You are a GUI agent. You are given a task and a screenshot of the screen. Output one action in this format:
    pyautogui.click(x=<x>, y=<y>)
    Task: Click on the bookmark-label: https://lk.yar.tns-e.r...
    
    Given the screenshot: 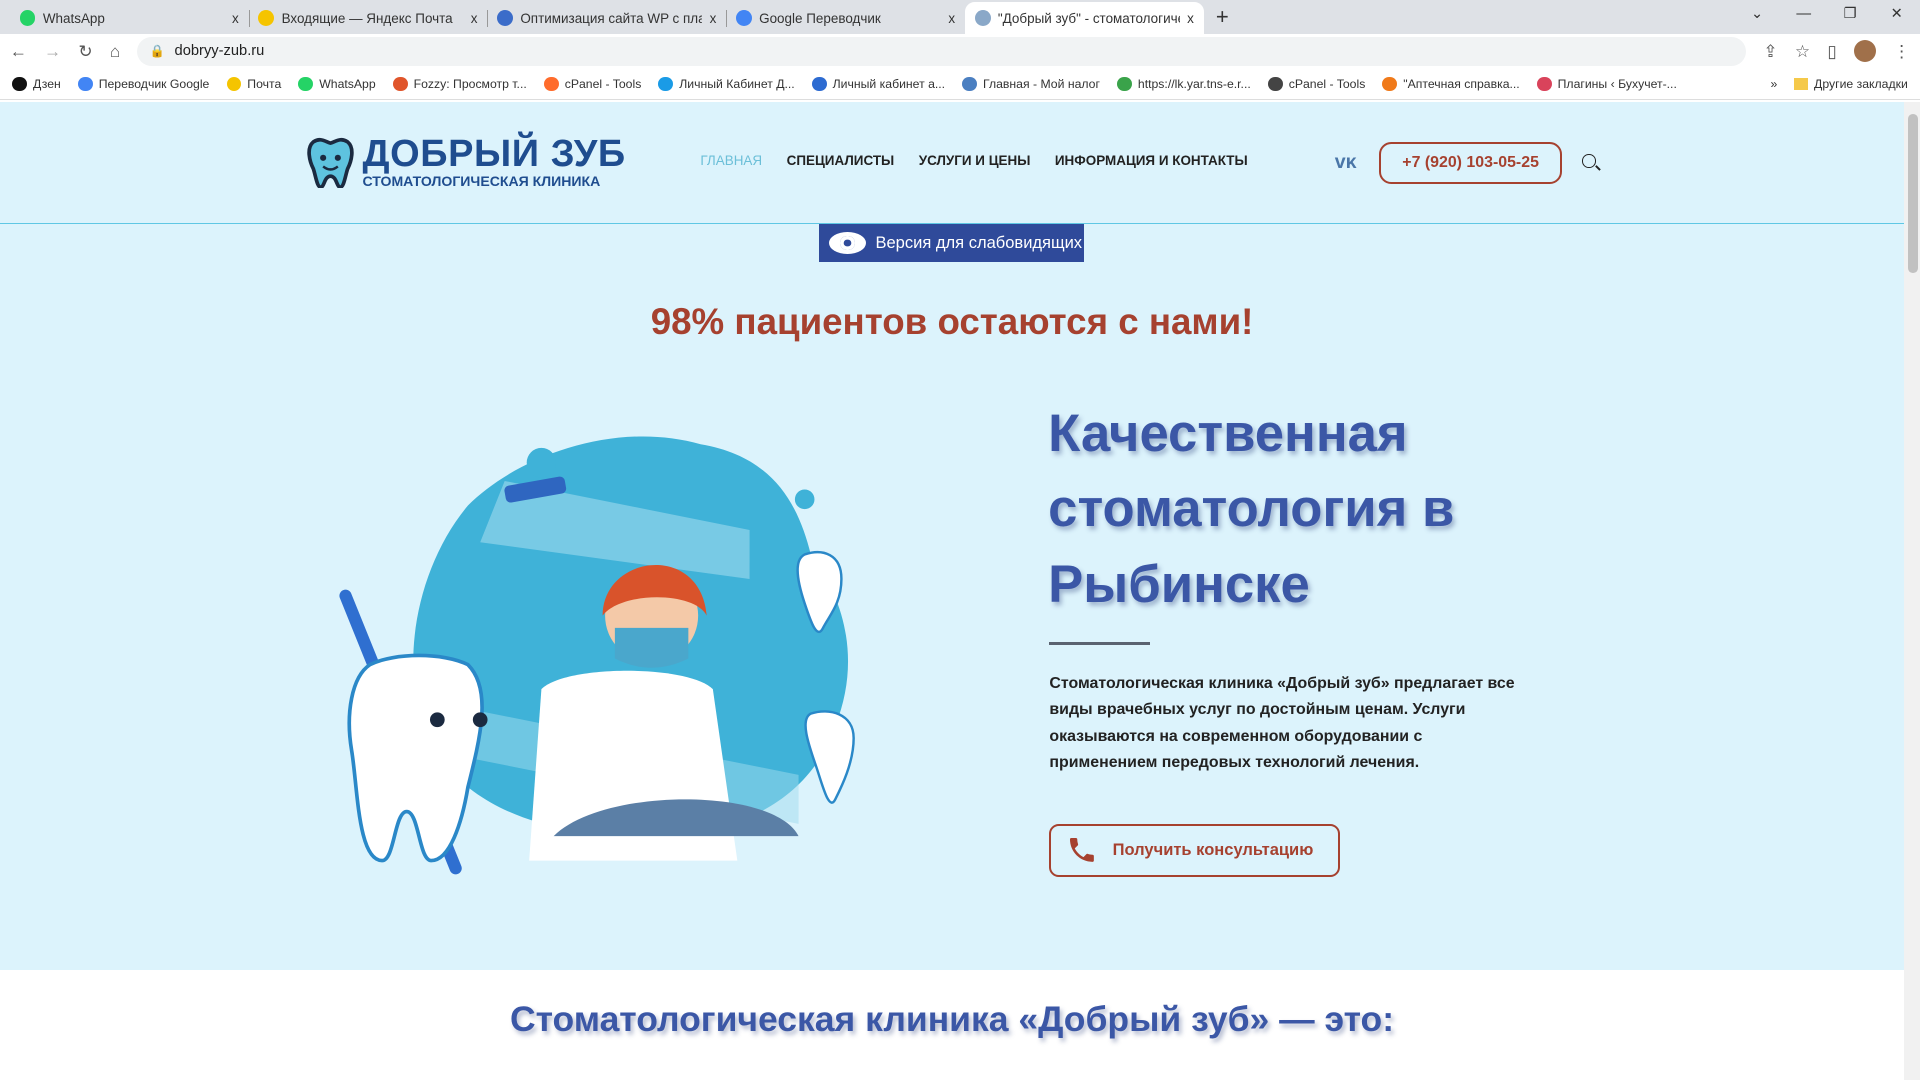 What is the action you would take?
    pyautogui.click(x=1194, y=83)
    